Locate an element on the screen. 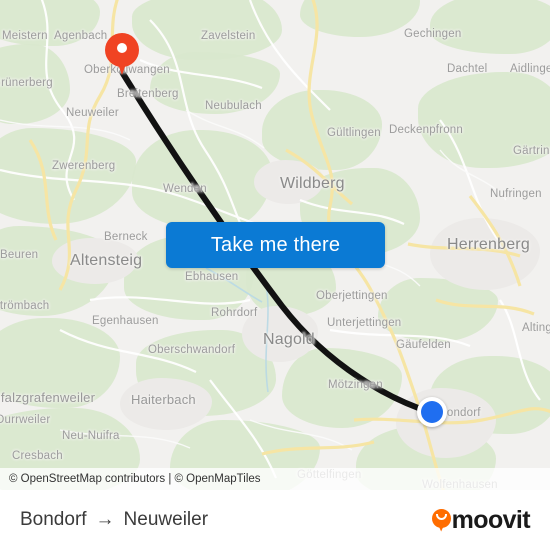 The width and height of the screenshot is (550, 550). take-me-there-label: Take me there is located at coordinates (275, 244).